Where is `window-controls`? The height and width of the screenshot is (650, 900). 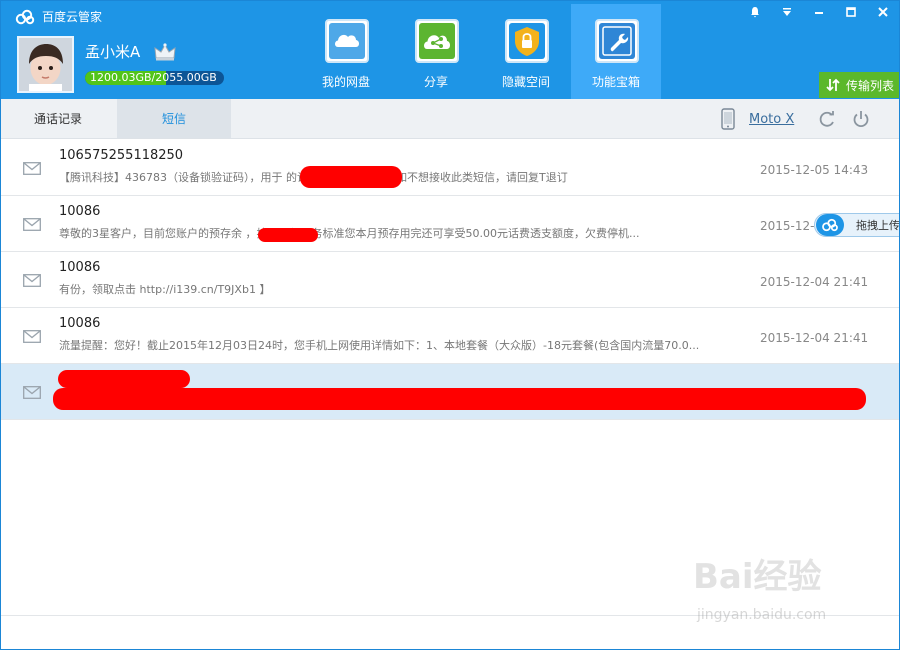
window-controls is located at coordinates (819, 12).